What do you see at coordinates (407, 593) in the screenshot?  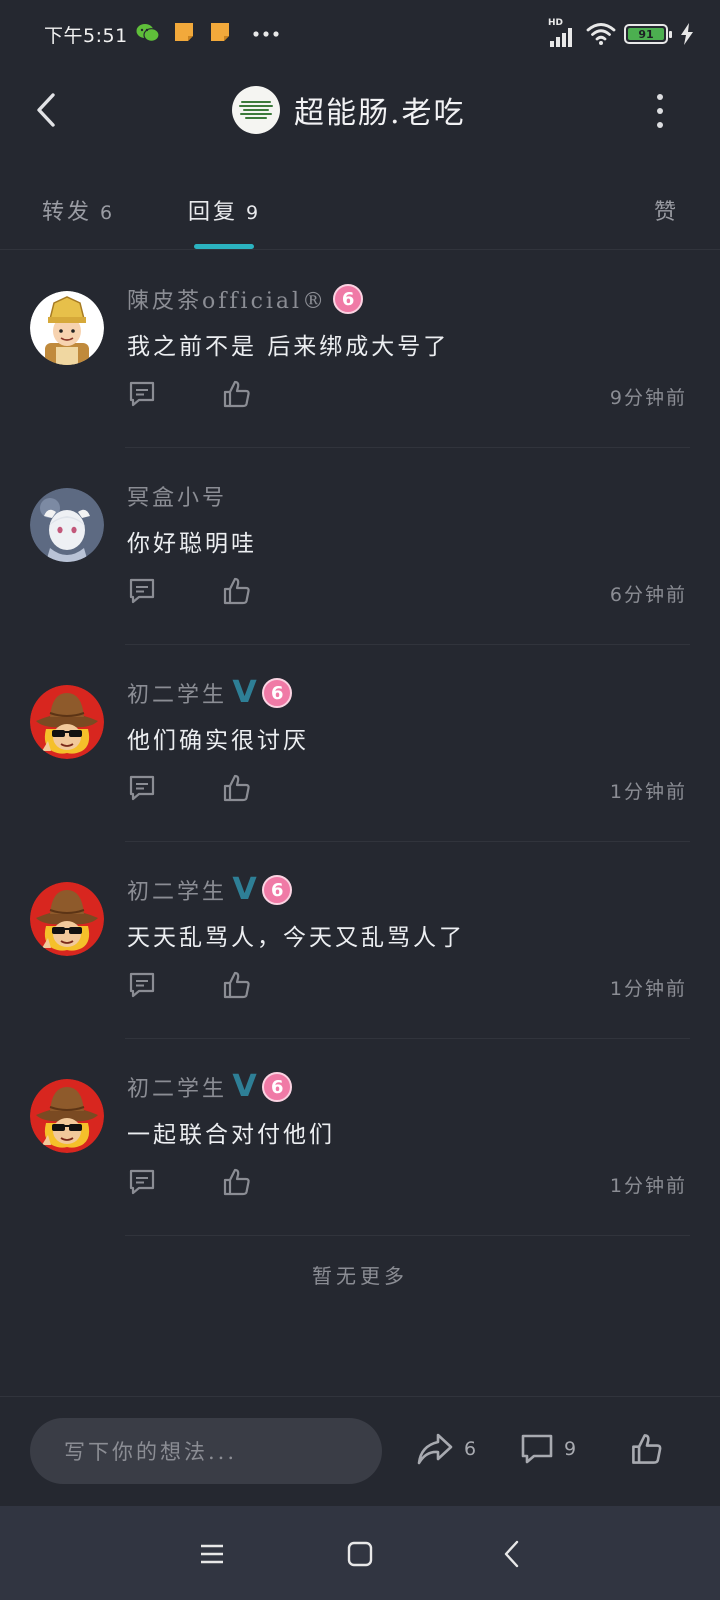 I see `comment-actions: 6分钟前` at bounding box center [407, 593].